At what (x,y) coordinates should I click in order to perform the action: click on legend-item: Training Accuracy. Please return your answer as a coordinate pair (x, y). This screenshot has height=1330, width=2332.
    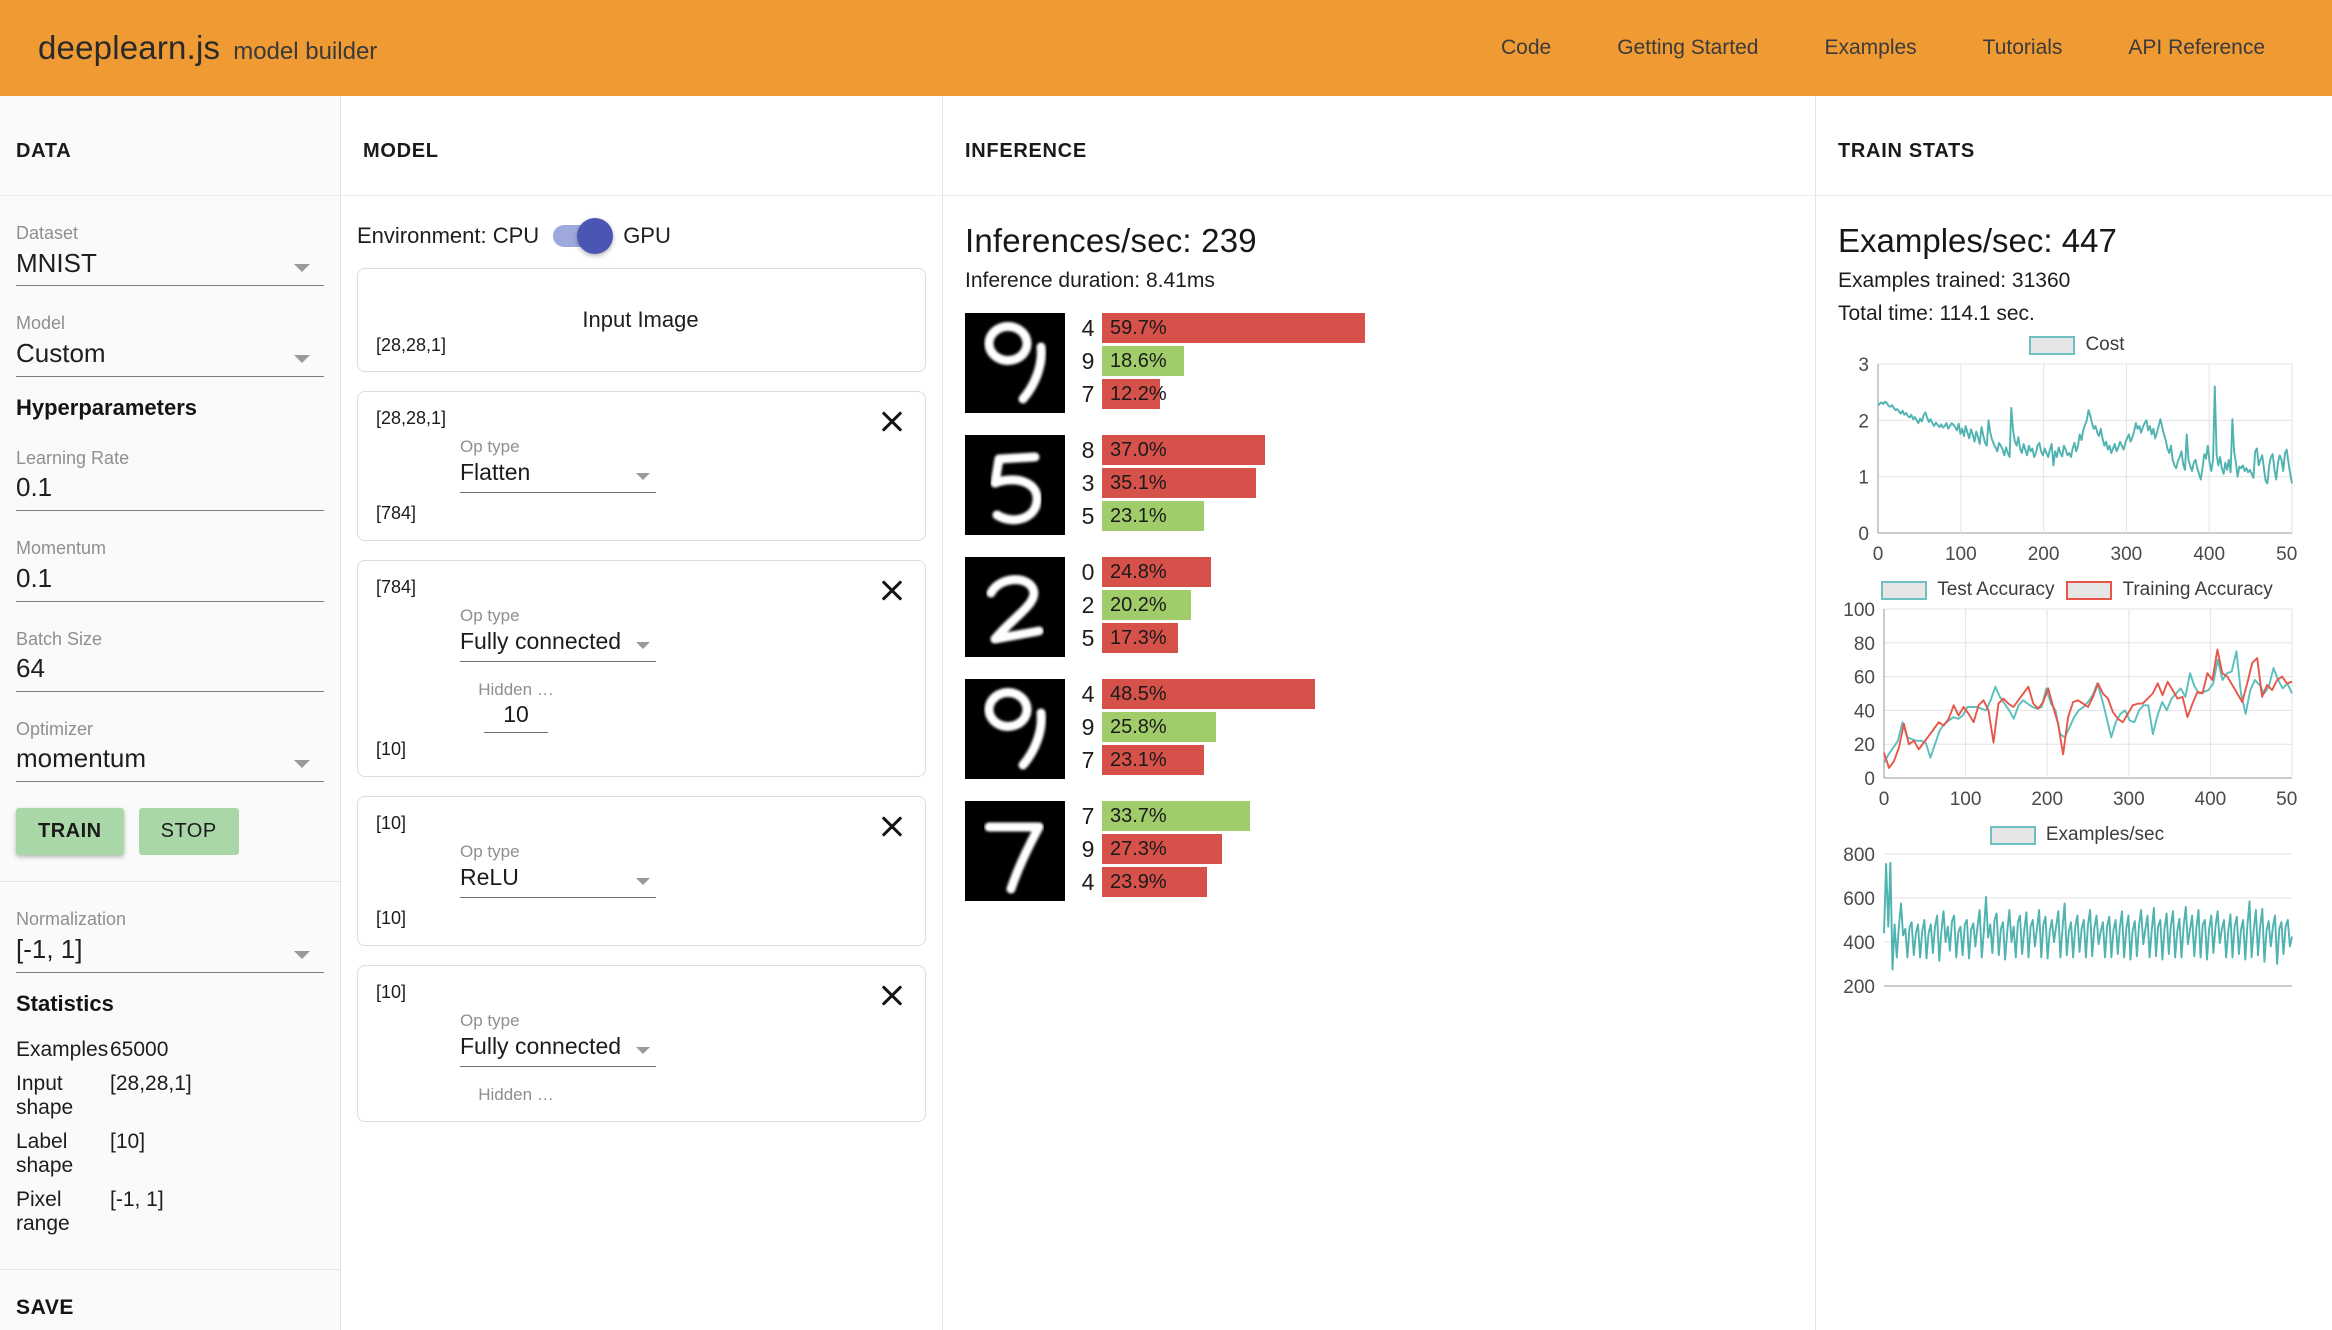
    Looking at the image, I should click on (2169, 590).